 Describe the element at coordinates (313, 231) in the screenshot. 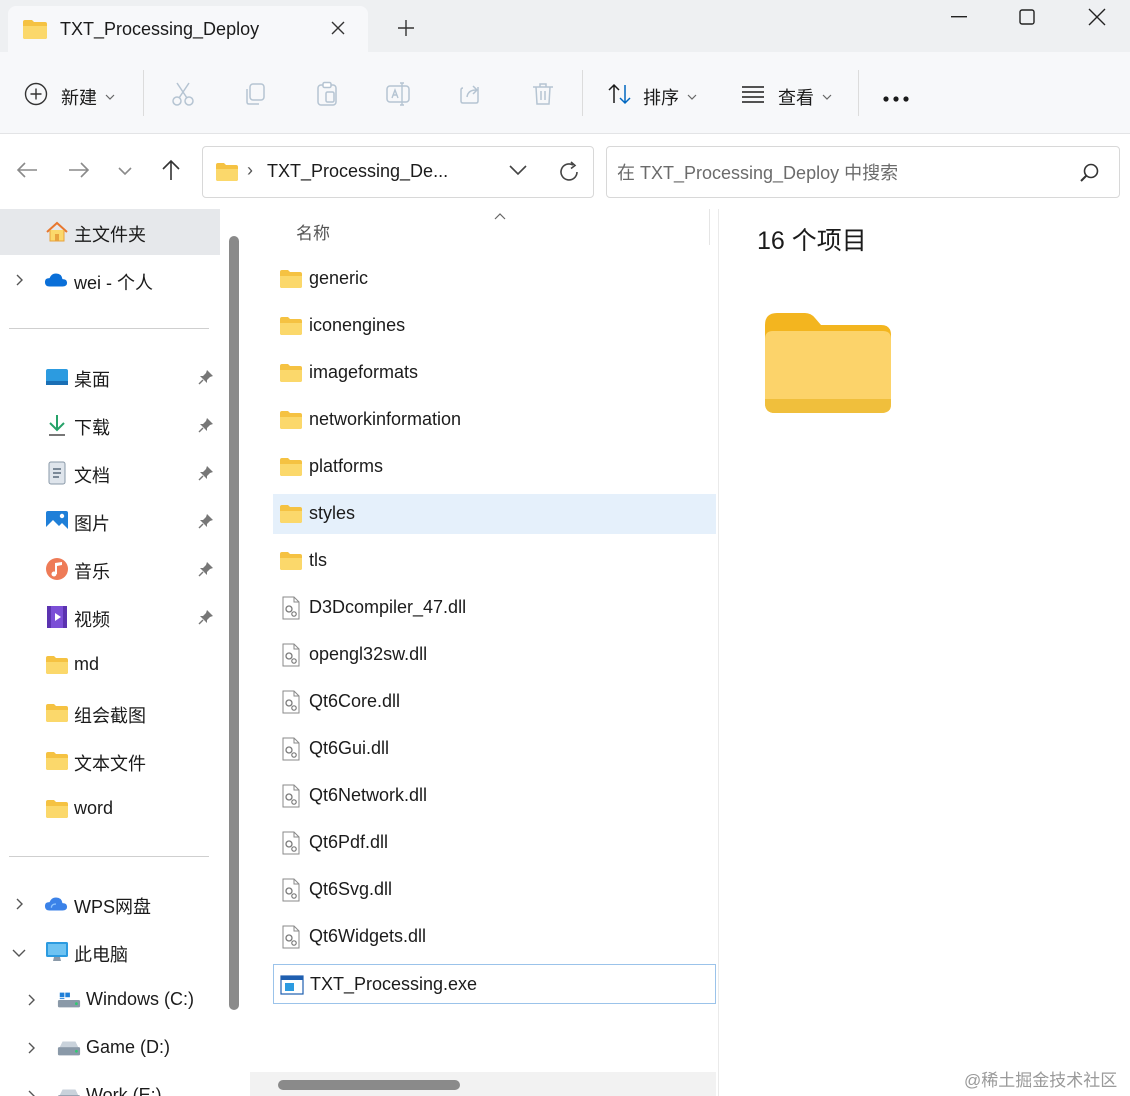

I see `column-header-name: 名称` at that location.